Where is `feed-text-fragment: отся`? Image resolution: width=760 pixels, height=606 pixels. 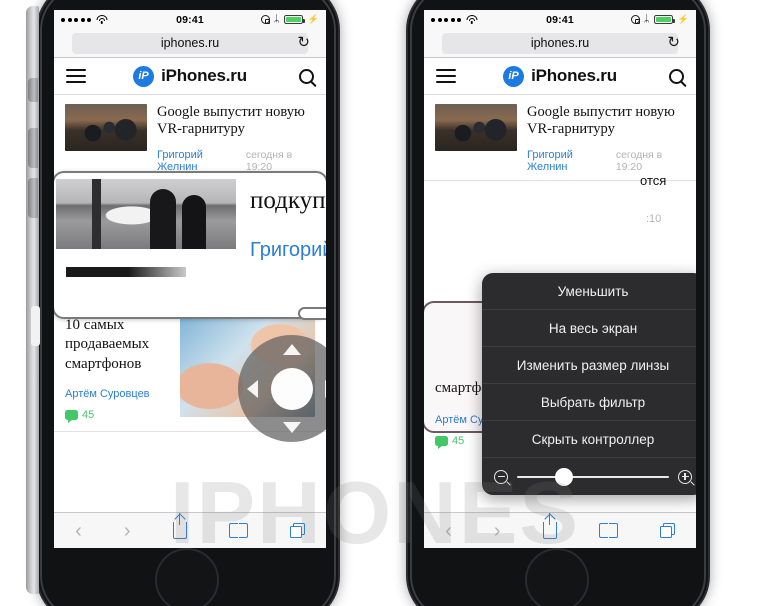
feed-text-fragment: отся is located at coordinates (653, 180).